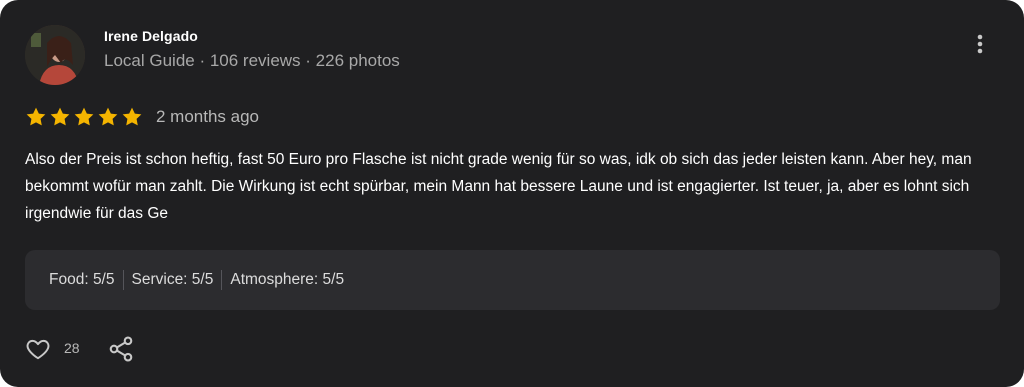  I want to click on sub-ratings: Food: 5/5 Service: 5/5 Atmosphere: 5/5, so click(512, 280).